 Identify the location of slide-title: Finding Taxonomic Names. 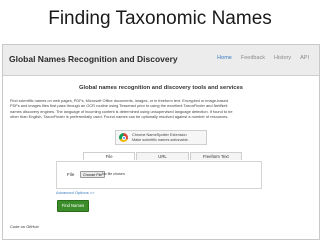
(160, 18).